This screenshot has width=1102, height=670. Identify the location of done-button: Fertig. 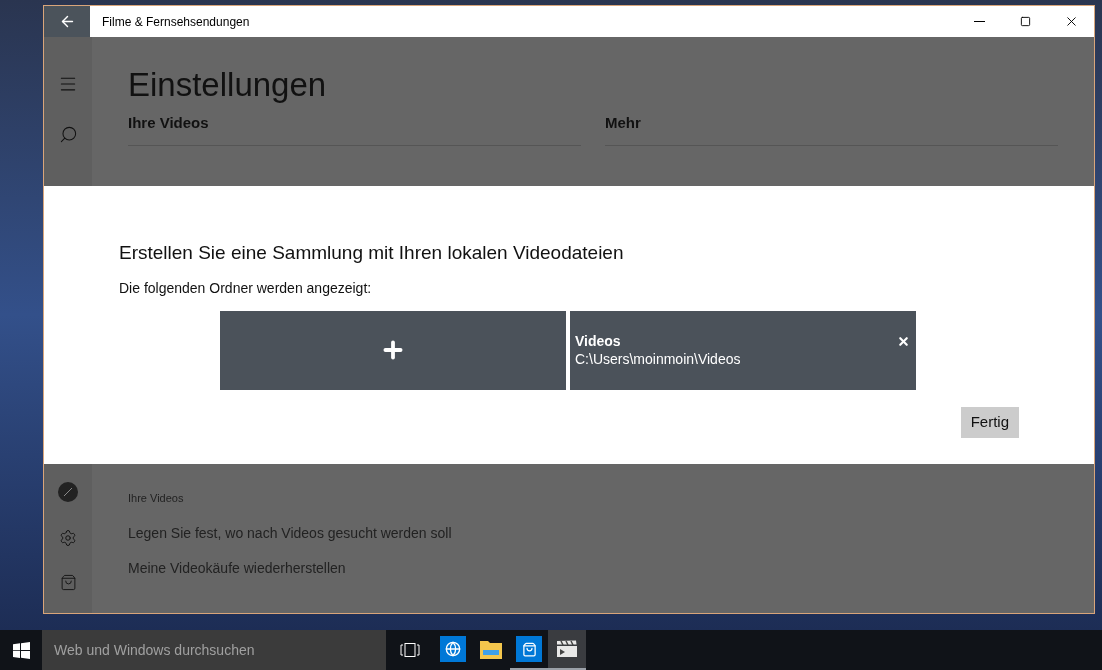
(989, 422).